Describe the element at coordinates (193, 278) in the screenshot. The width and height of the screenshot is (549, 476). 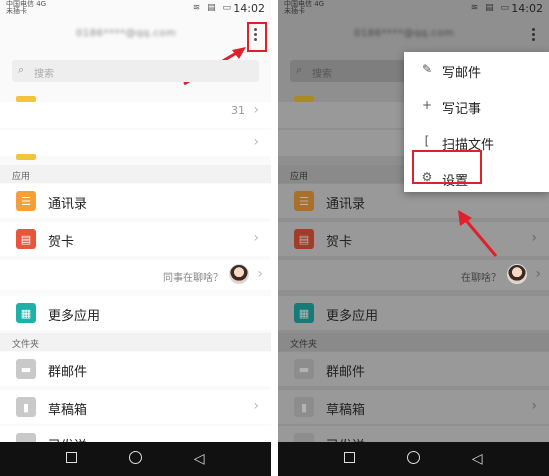
I see `chat-prompt: 同事在聊啥？` at that location.